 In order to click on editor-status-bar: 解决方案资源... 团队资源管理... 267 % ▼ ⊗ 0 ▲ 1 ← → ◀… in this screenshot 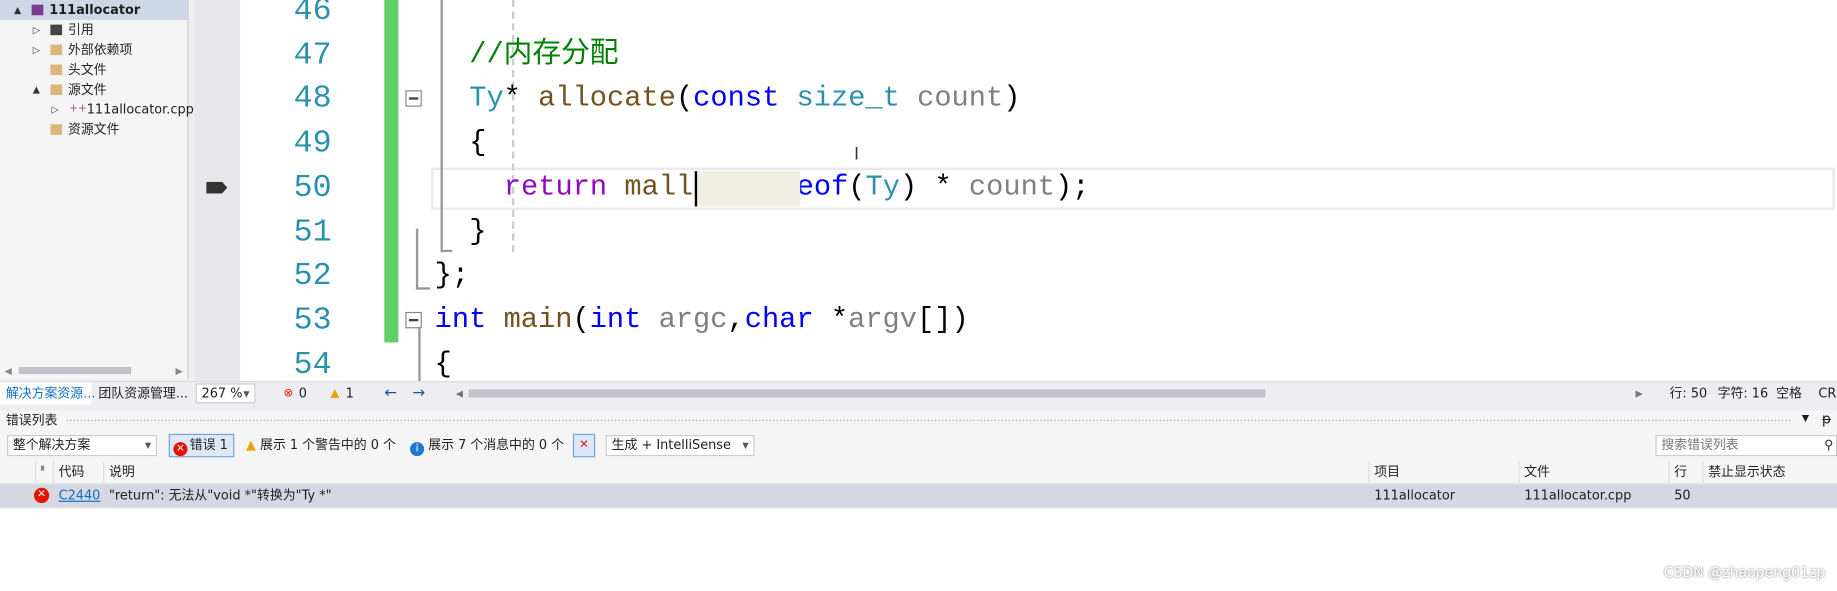, I will do `click(918, 393)`.